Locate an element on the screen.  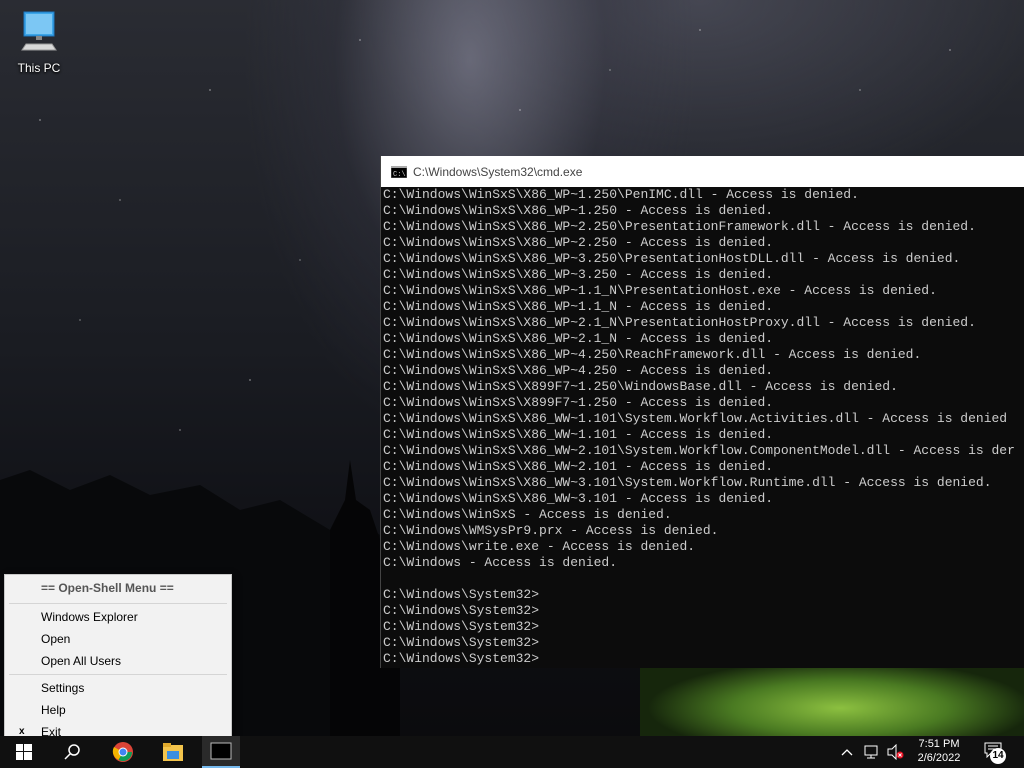
chrome-icon is located at coordinates (122, 752).